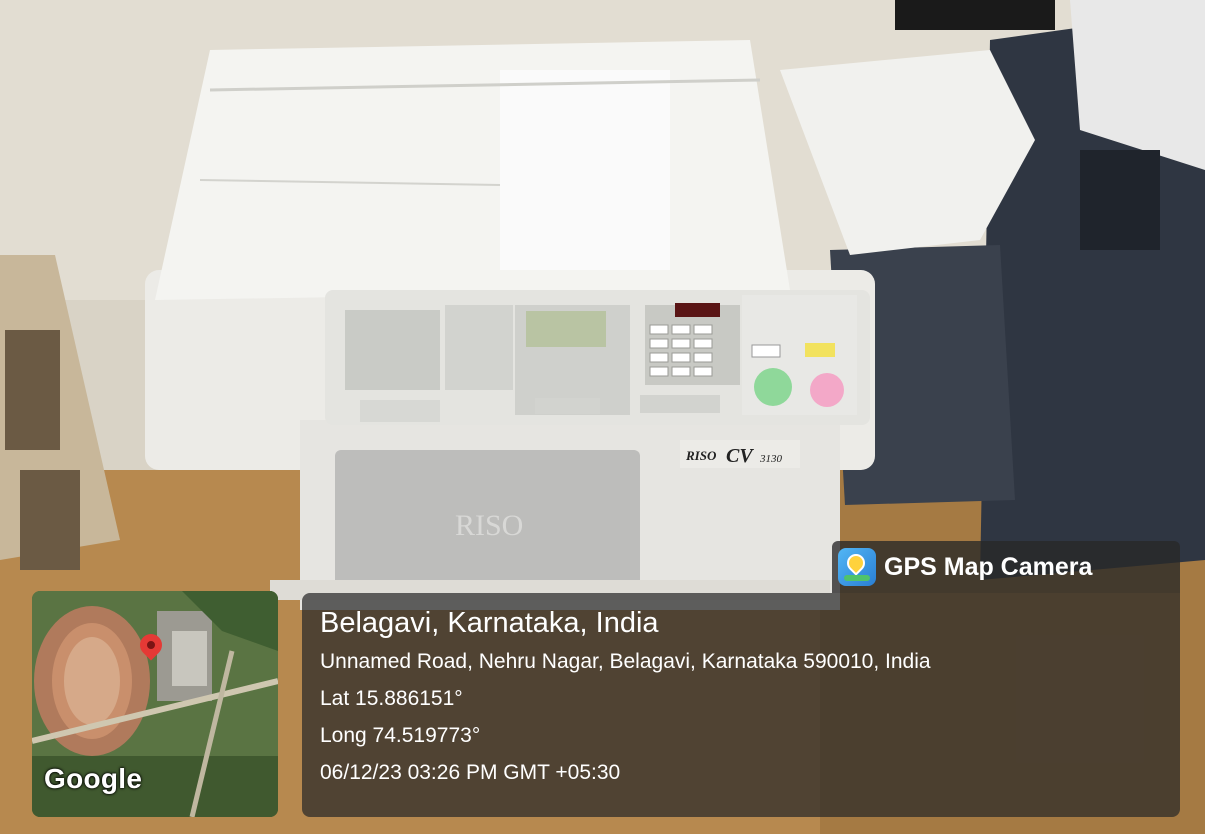 This screenshot has width=1205, height=834. I want to click on app-name: GPS Map Camera, so click(988, 566).